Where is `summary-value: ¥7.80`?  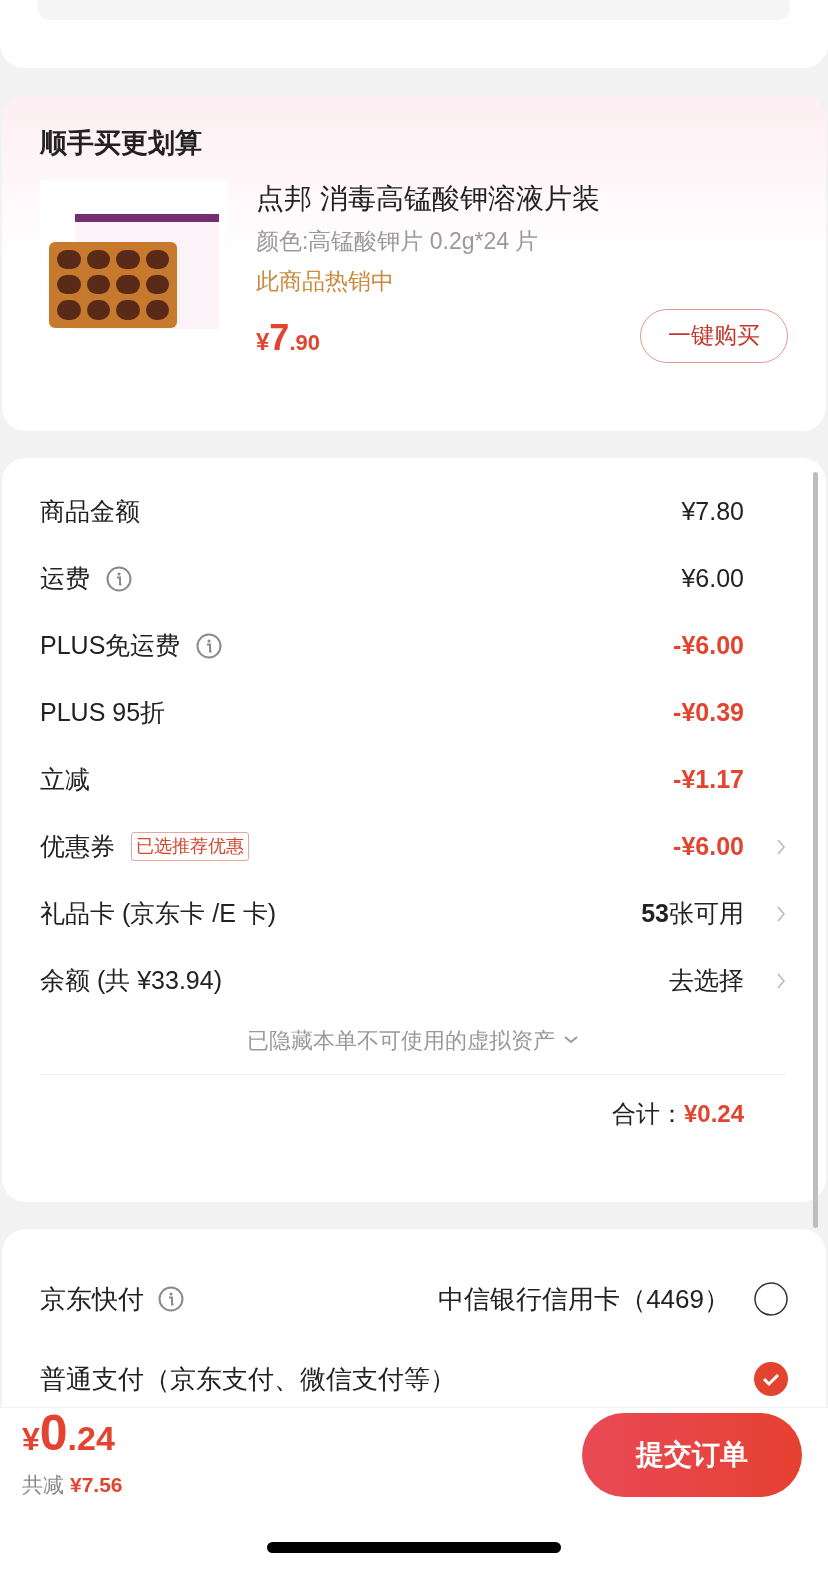
summary-value: ¥7.80 is located at coordinates (712, 511).